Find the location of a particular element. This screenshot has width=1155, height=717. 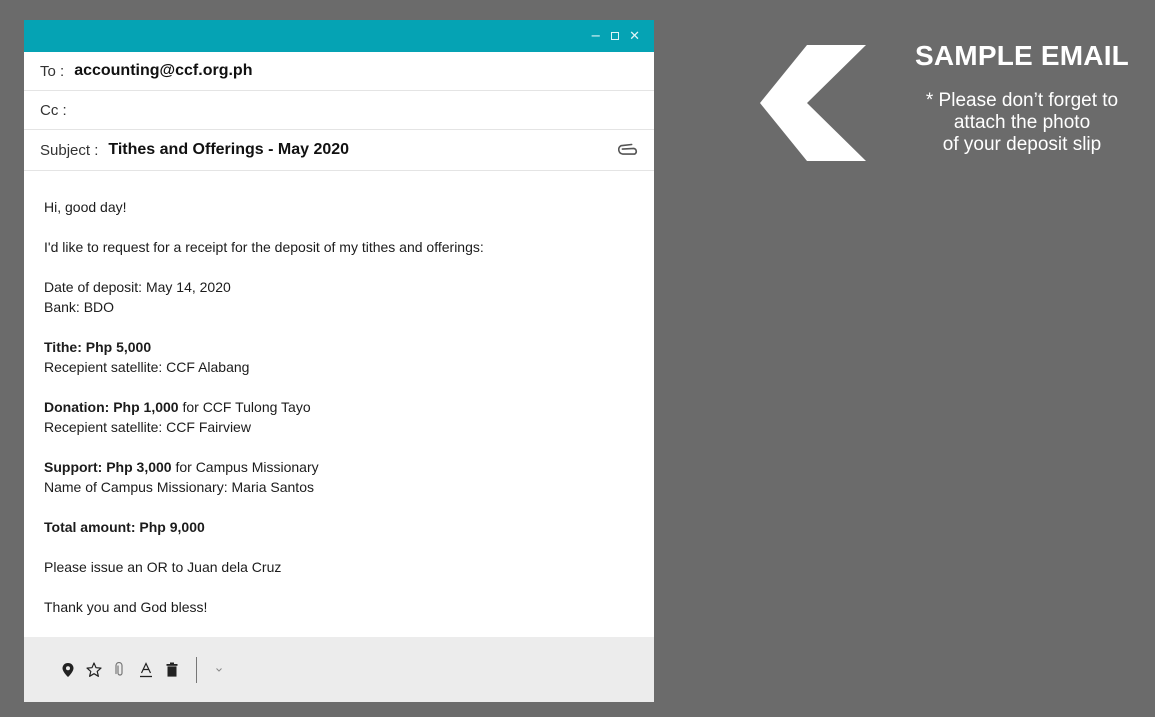

missionary-name: Name of Campus Missionary: Maria Santos is located at coordinates (179, 487).